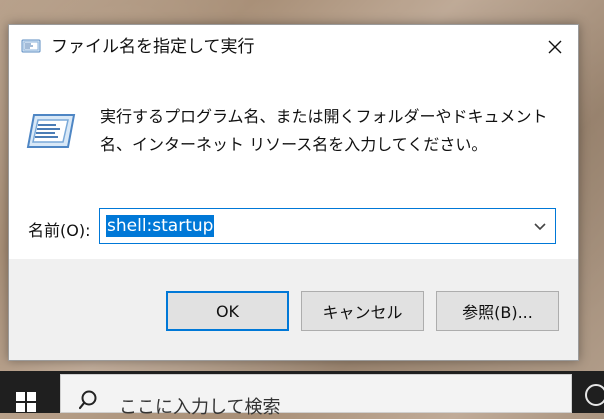 The height and width of the screenshot is (419, 604). What do you see at coordinates (227, 311) in the screenshot?
I see `ok-button: OK` at bounding box center [227, 311].